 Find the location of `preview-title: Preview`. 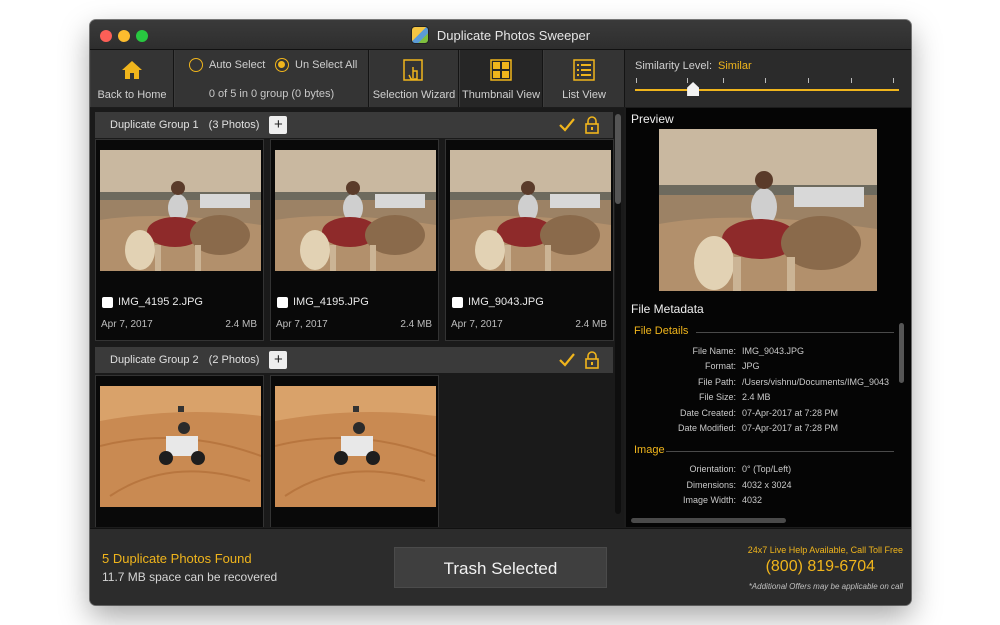

preview-title: Preview is located at coordinates (652, 119).